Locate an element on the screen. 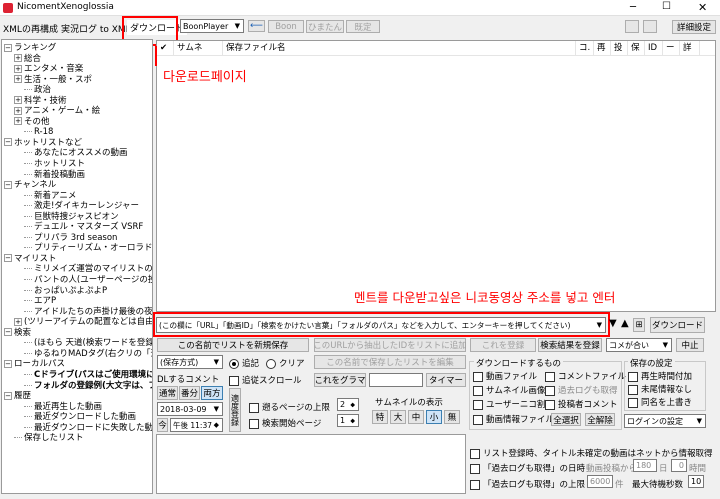  column-header-filename: 保存ファイル名 is located at coordinates (399, 48).